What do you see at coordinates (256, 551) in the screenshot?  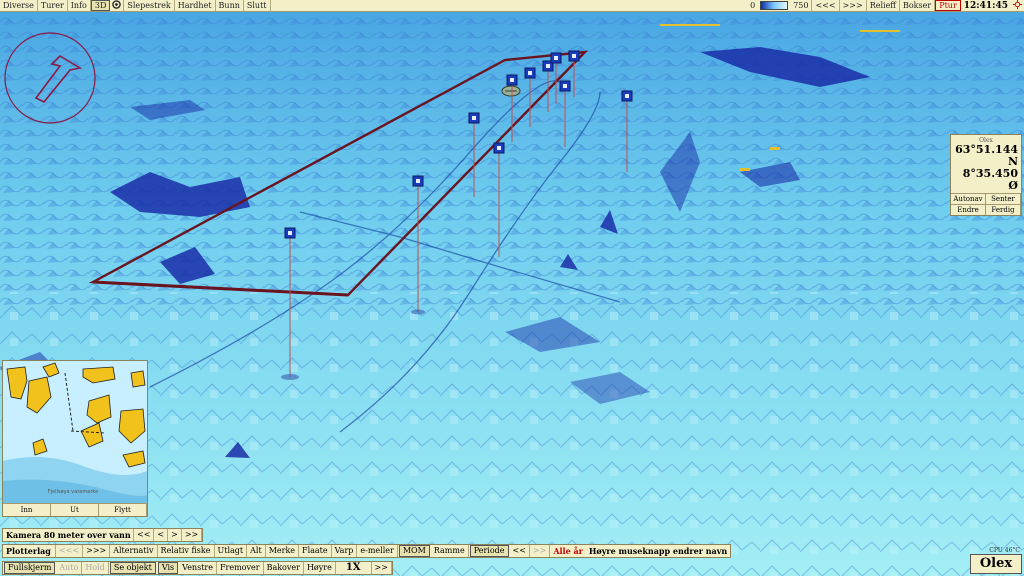 I see `layer-alt: Alt` at bounding box center [256, 551].